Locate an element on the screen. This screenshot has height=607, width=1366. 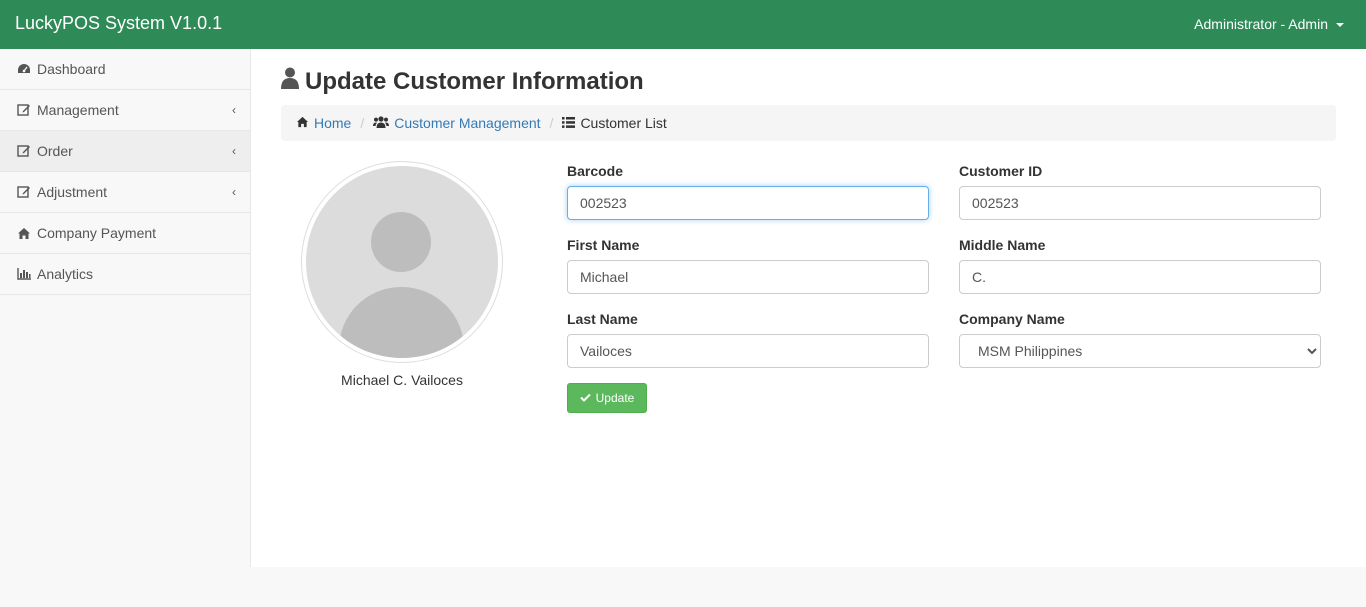
last-name-input is located at coordinates (748, 351).